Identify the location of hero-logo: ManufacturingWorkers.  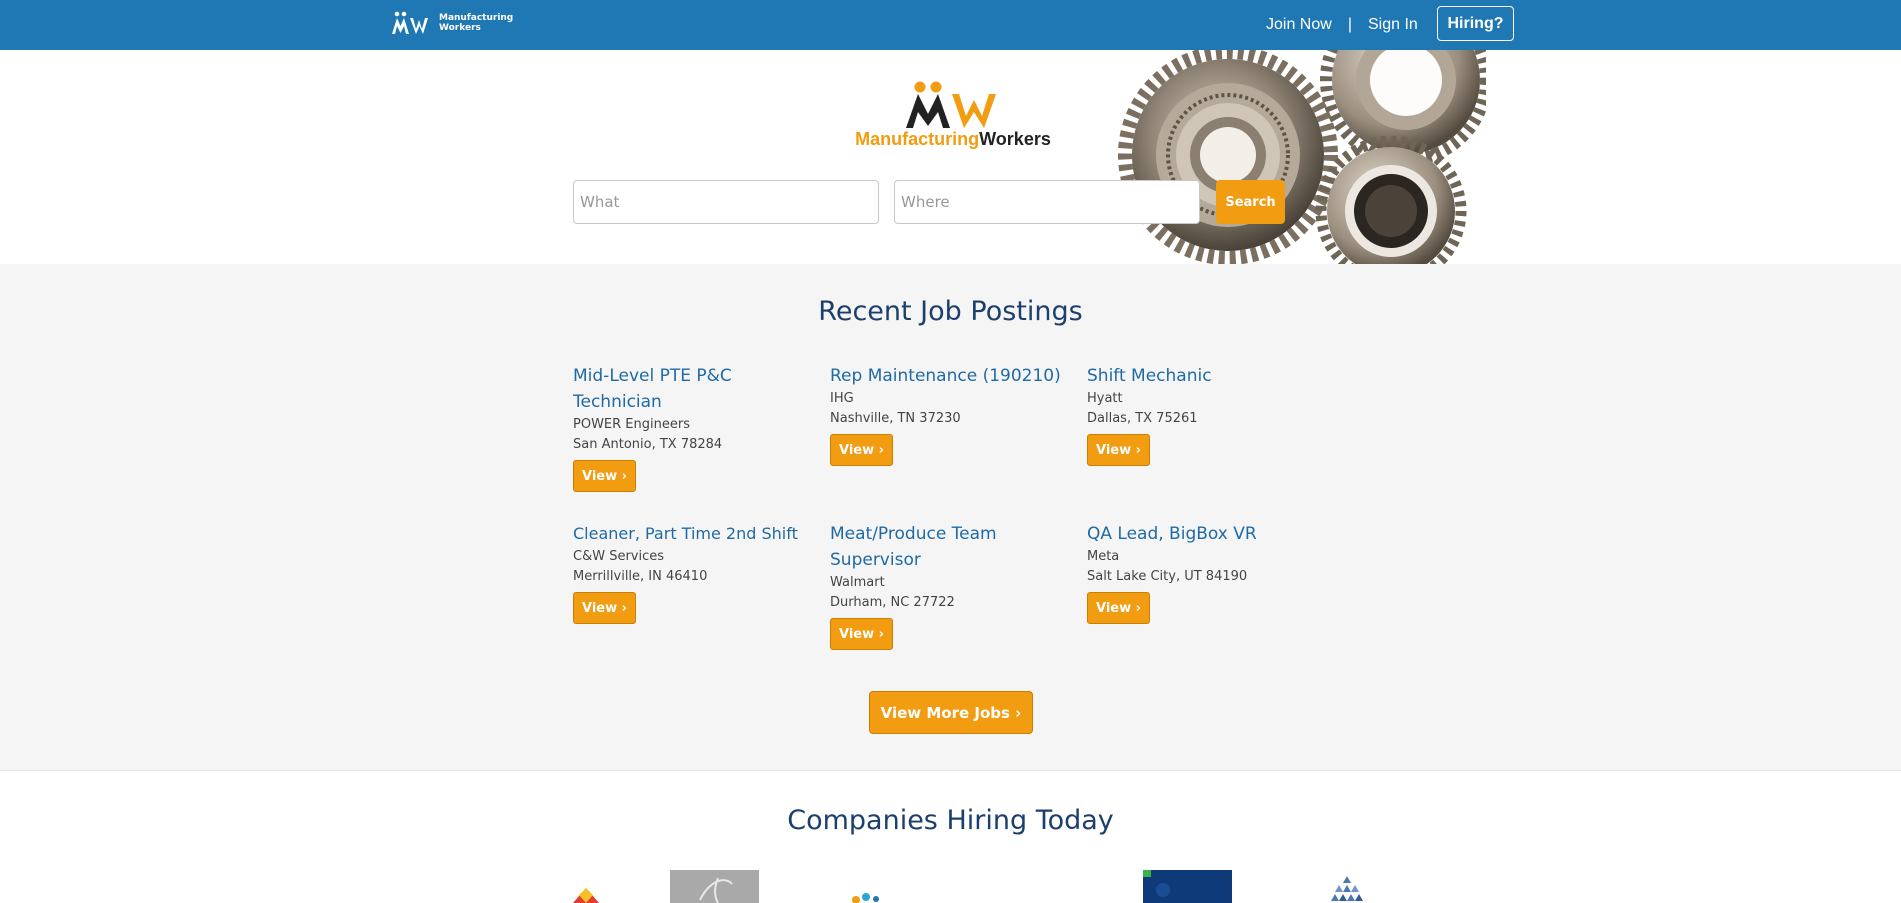
(953, 116).